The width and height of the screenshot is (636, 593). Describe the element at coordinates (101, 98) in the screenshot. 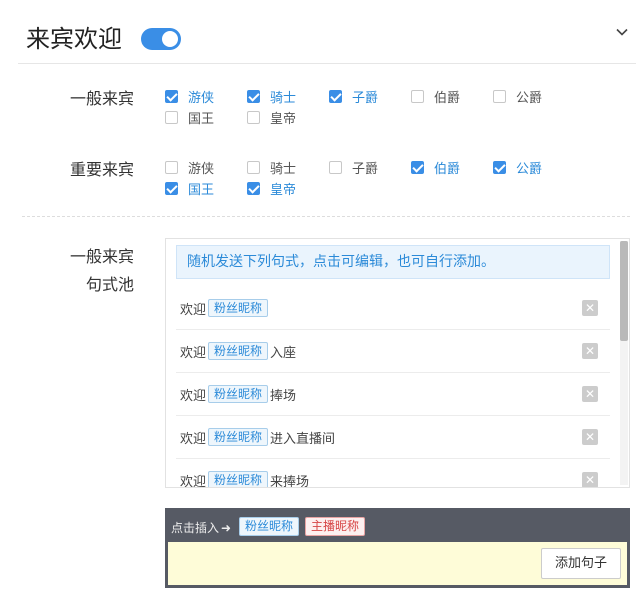

I see `general-guests-label: 一般来宾` at that location.